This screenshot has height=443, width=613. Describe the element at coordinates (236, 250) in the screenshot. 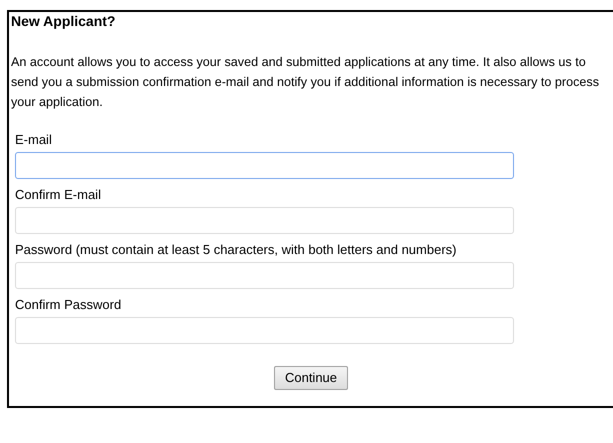

I see `field-label: Password (must contain at least 5 characters, with both letters and numbers)` at that location.